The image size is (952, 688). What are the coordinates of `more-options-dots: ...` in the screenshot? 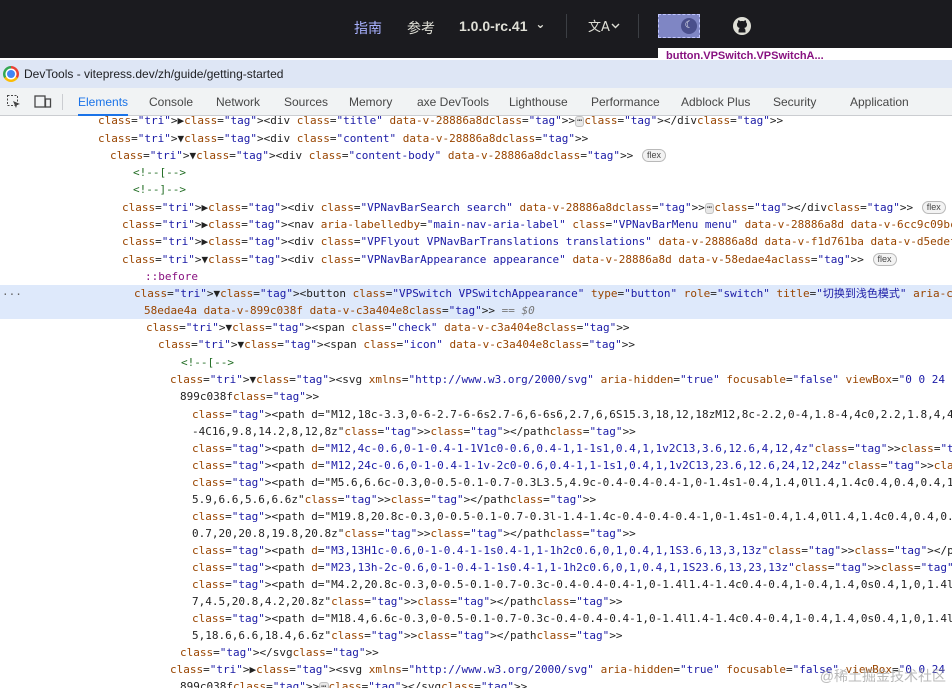 It's located at (12, 291).